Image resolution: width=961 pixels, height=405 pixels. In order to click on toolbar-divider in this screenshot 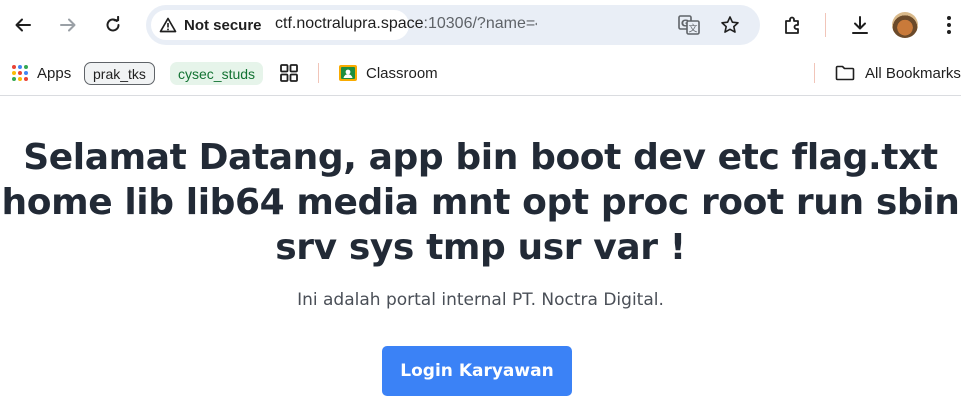, I will do `click(825, 25)`.